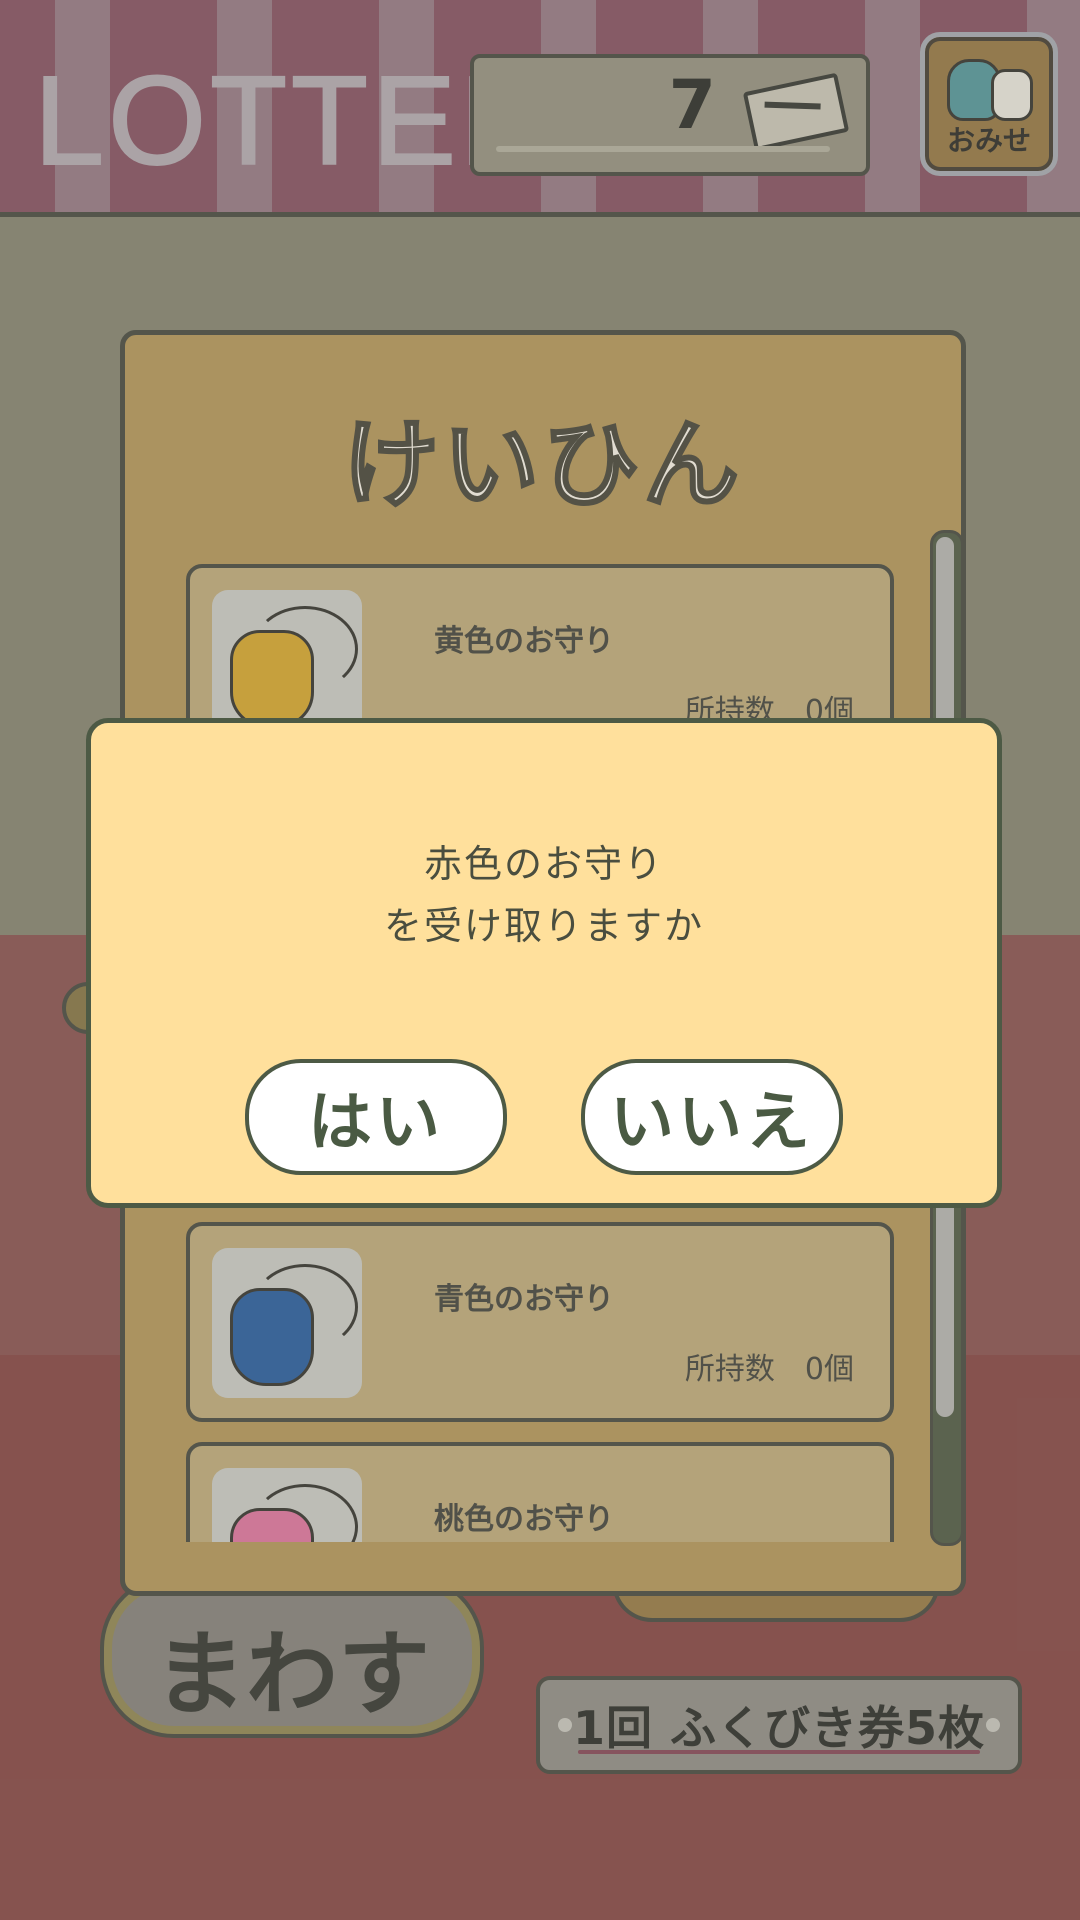 The height and width of the screenshot is (1920, 1080). What do you see at coordinates (543, 864) in the screenshot?
I see `dialog-message-line1: 赤色のお守り` at bounding box center [543, 864].